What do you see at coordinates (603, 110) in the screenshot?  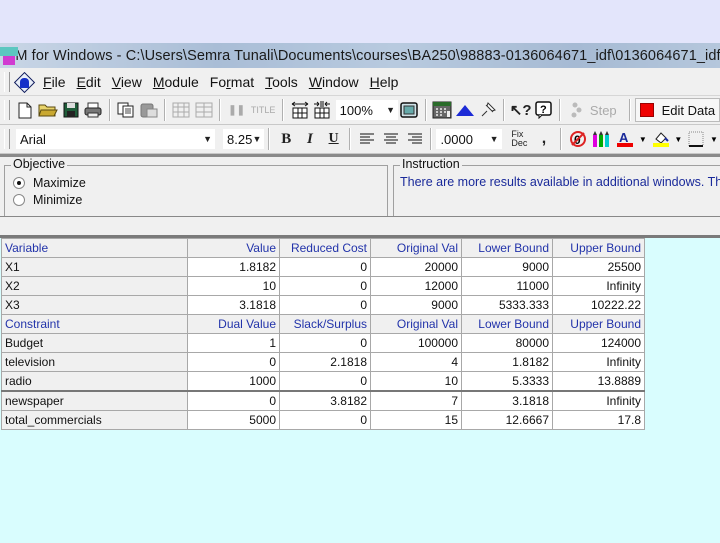 I see `step-button: Step` at bounding box center [603, 110].